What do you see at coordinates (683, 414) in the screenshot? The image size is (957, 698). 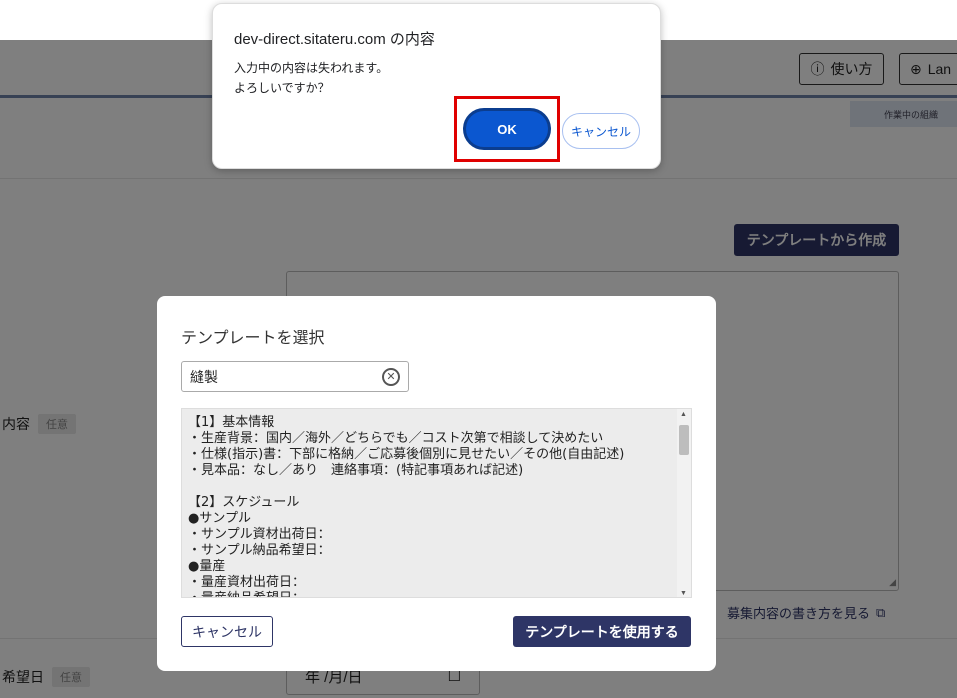 I see `scroll-up-icon: ▲` at bounding box center [683, 414].